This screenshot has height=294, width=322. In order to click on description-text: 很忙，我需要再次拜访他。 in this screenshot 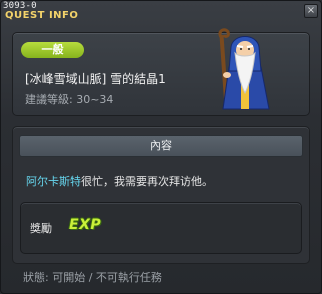, I will do `click(147, 181)`.